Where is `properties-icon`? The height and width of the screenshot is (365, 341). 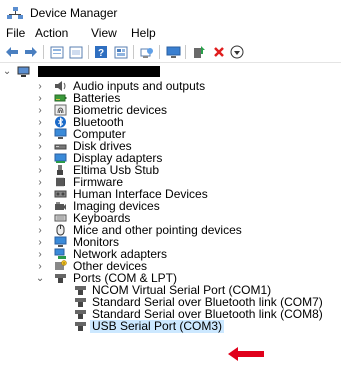 properties-icon is located at coordinates (57, 52).